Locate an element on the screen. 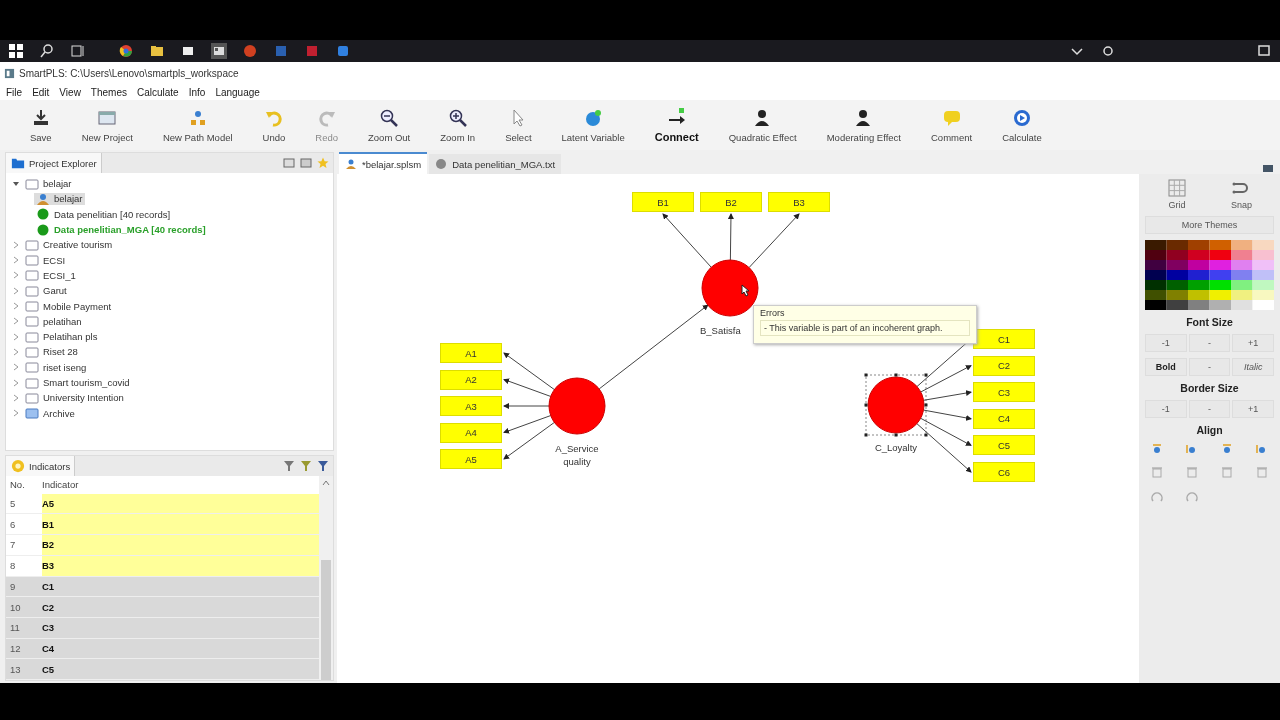 This screenshot has width=1280, height=720. tree-item: ECSI_1 is located at coordinates (50, 275).